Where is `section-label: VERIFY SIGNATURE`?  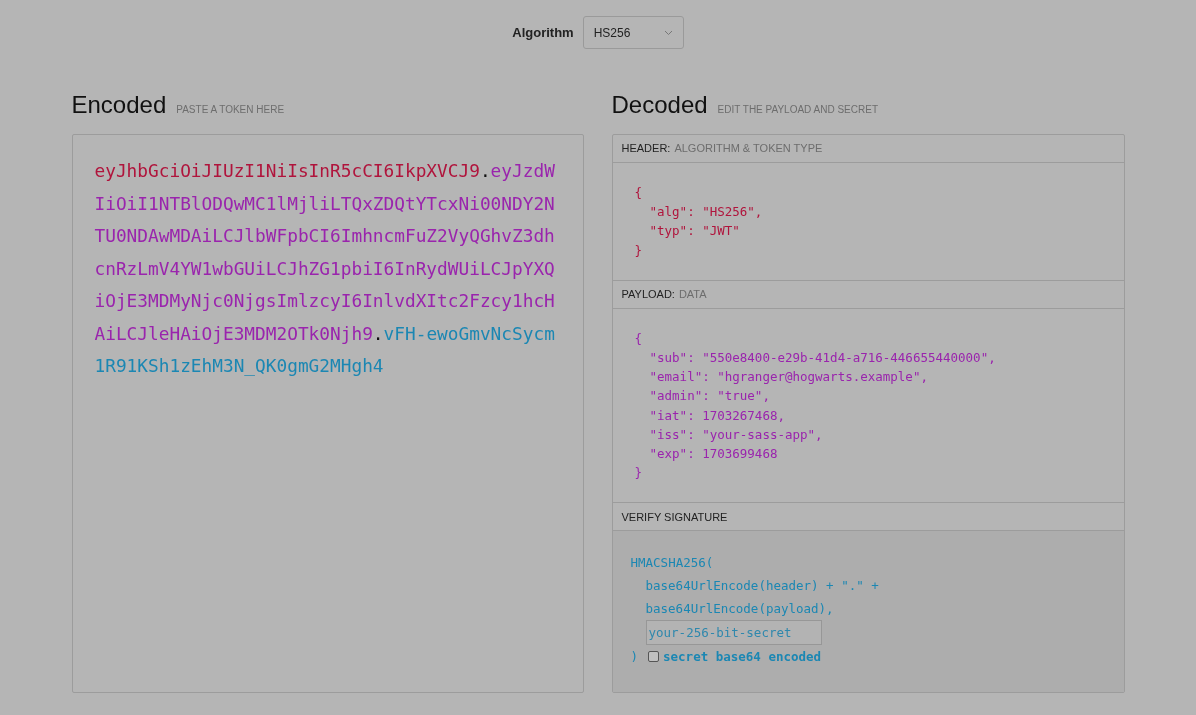 section-label: VERIFY SIGNATURE is located at coordinates (674, 517).